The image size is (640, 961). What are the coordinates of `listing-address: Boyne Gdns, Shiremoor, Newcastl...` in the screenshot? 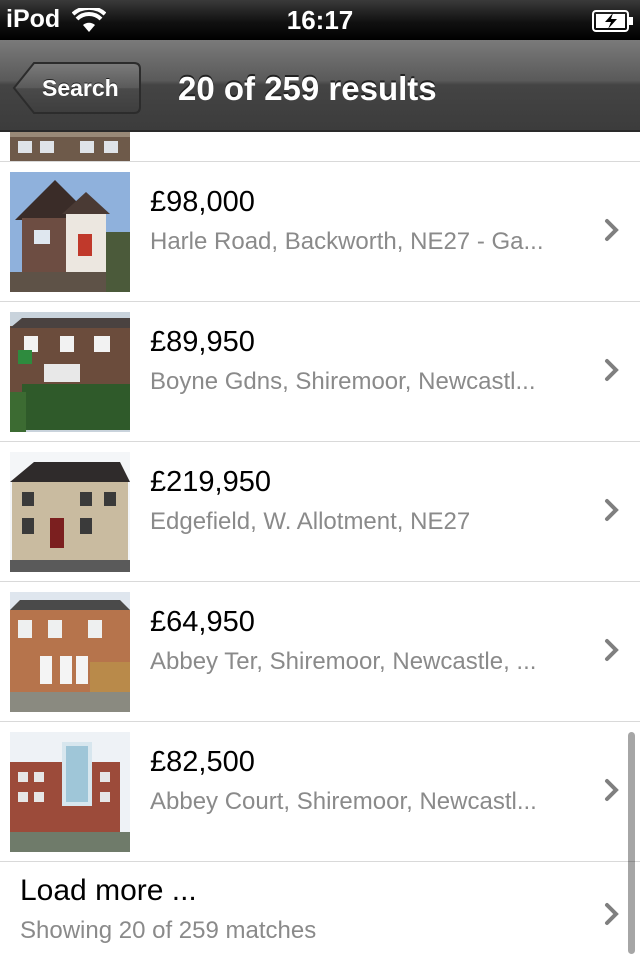 It's located at (343, 381).